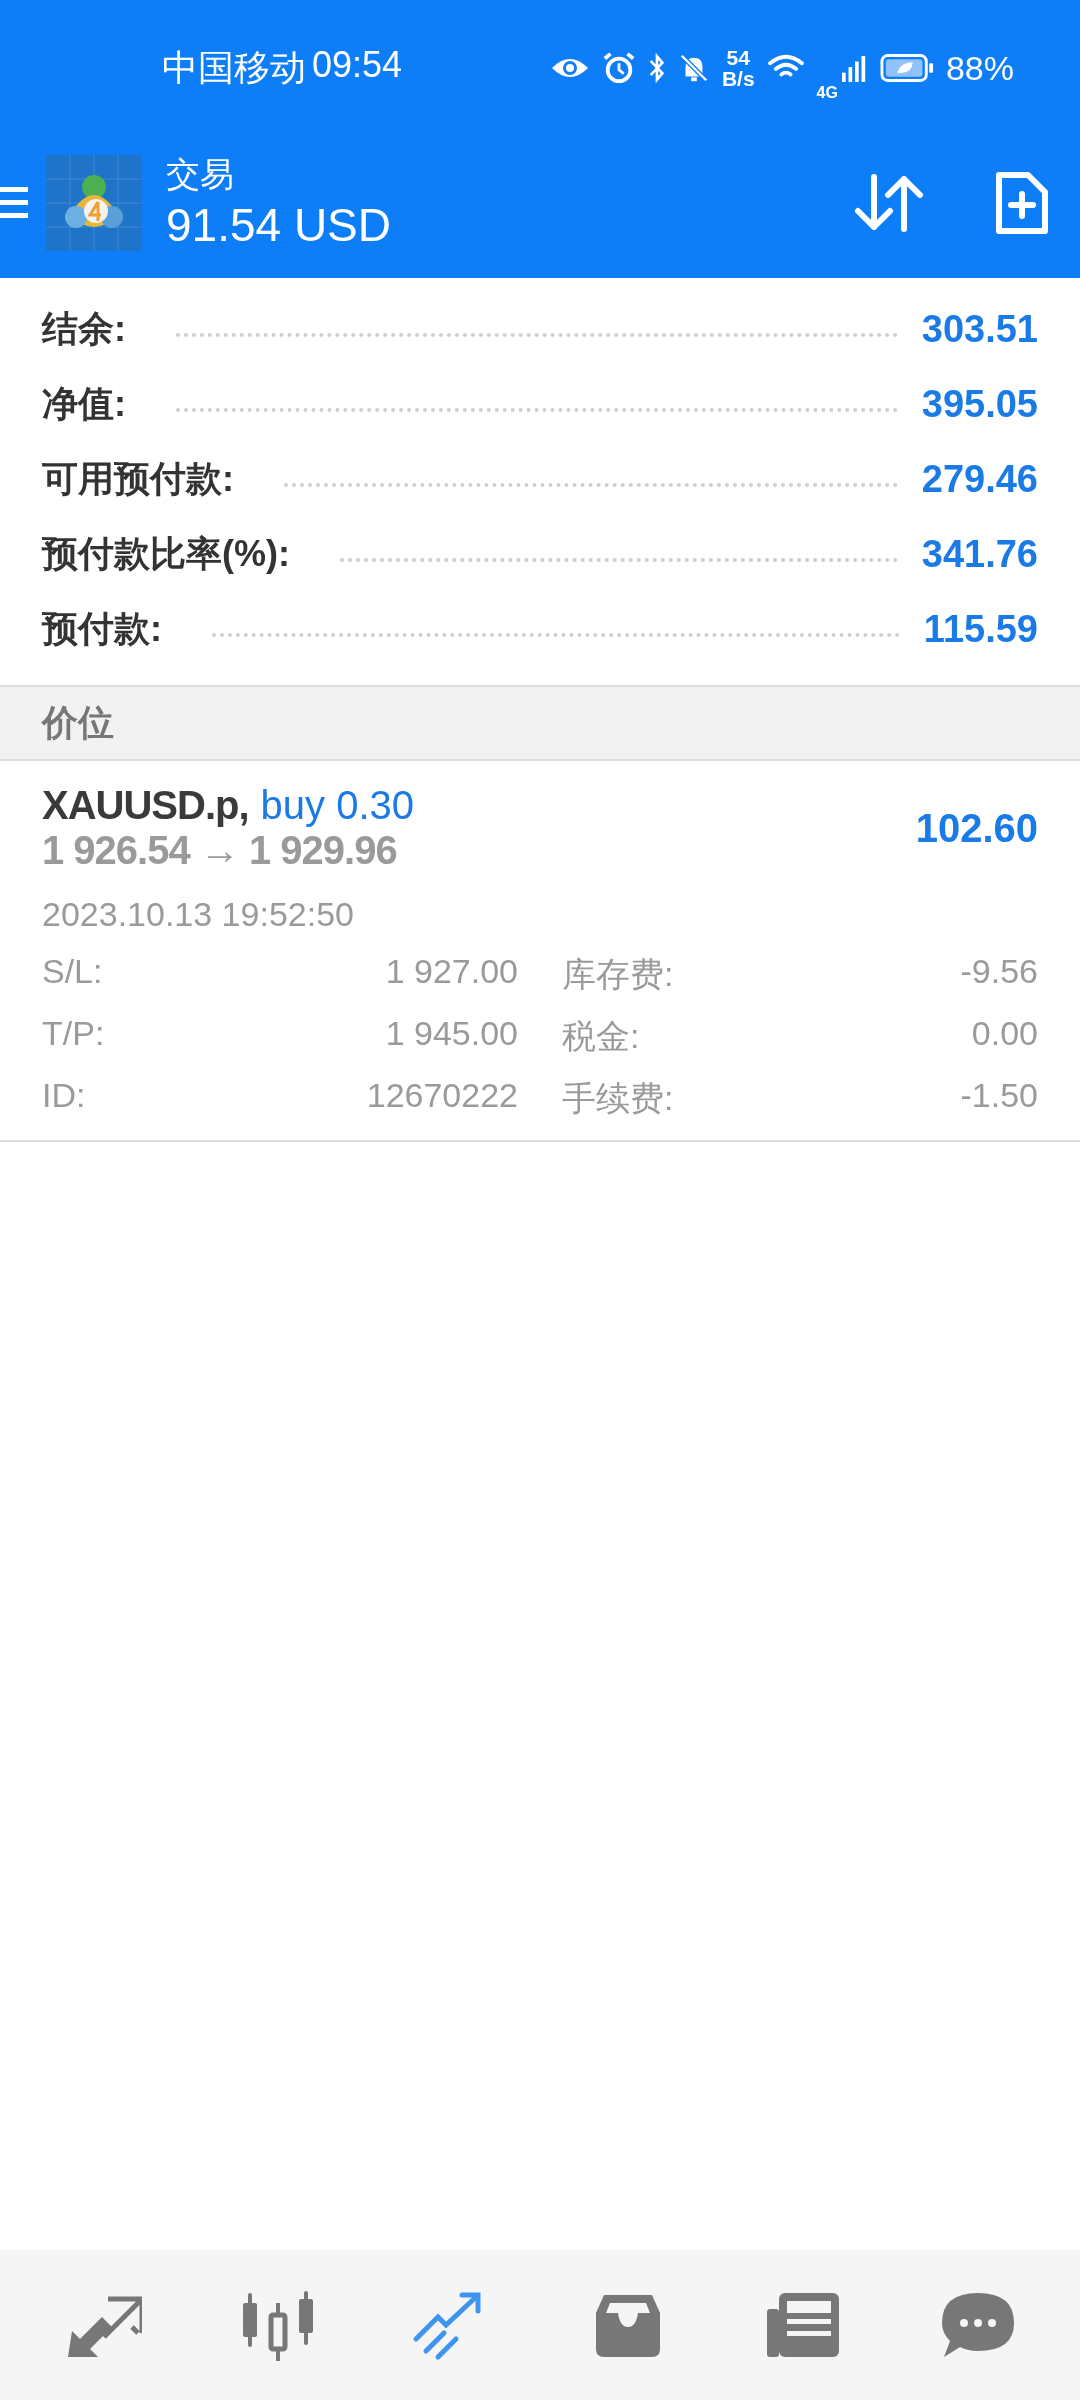  Describe the element at coordinates (656, 68) in the screenshot. I see `bluetooth-icon` at that location.